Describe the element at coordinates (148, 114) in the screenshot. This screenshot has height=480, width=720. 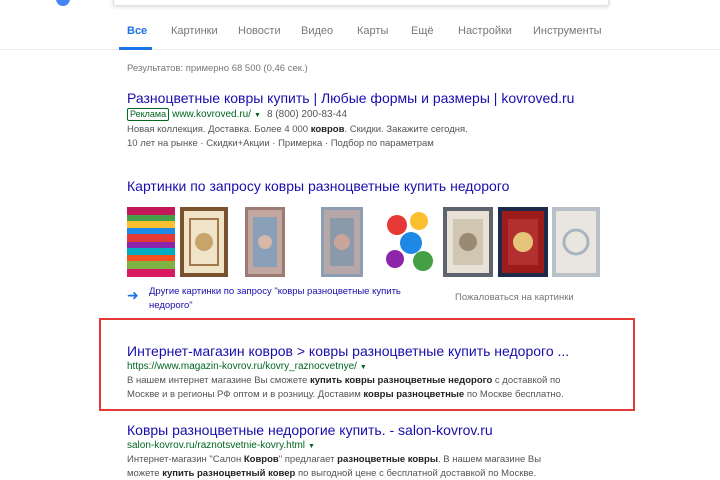
I see `ad-badge: Реклама` at that location.